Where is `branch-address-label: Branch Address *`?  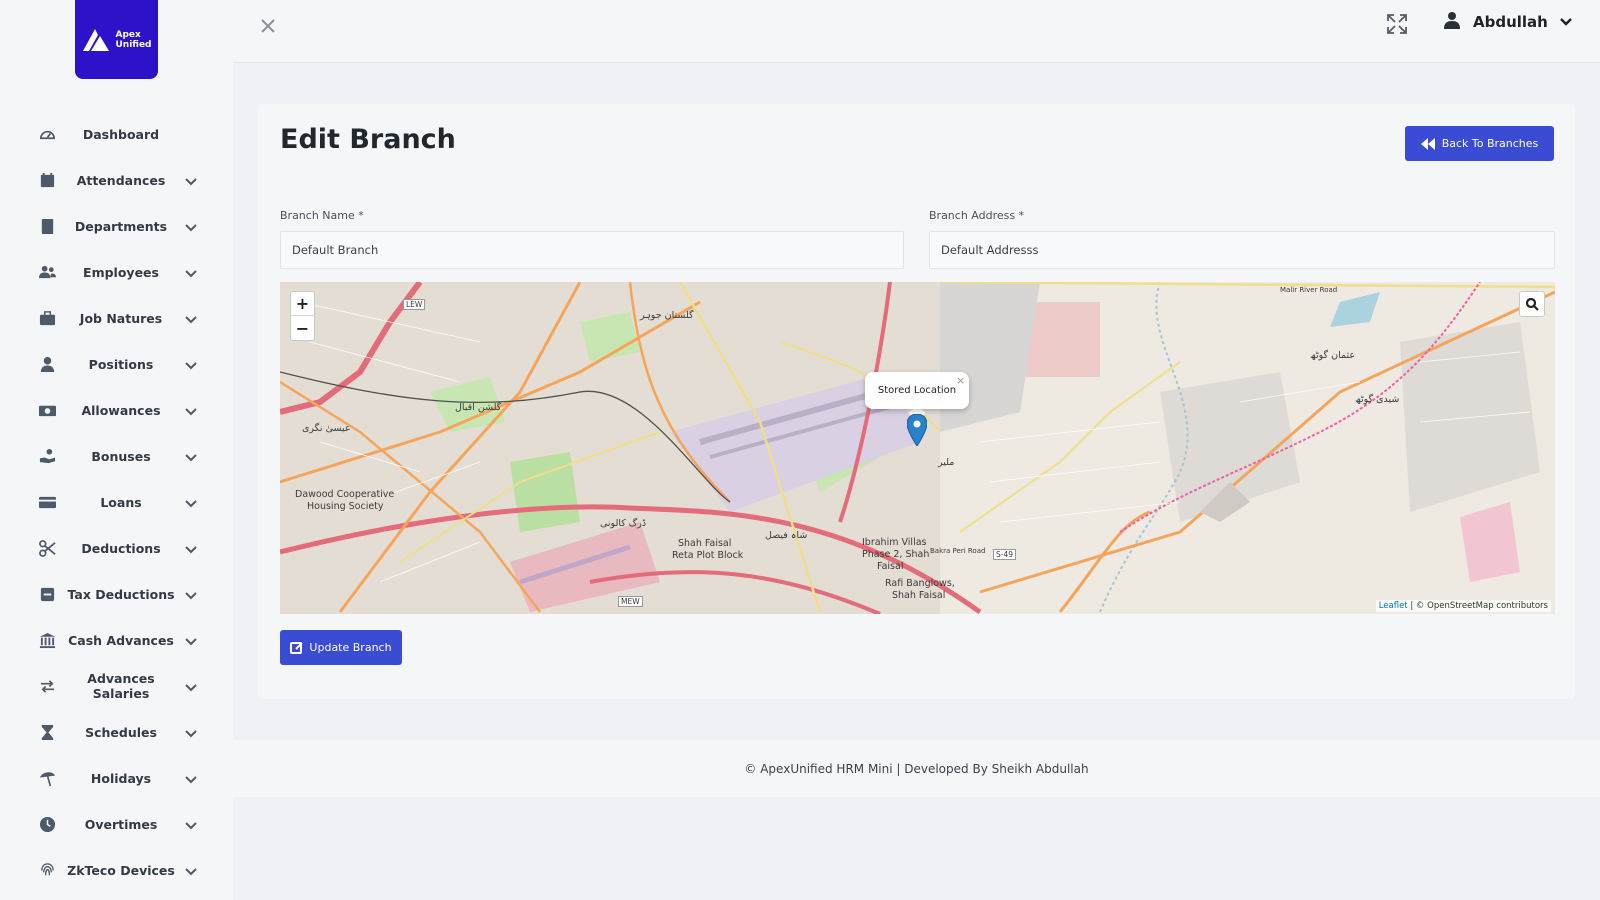
branch-address-label: Branch Address * is located at coordinates (977, 215).